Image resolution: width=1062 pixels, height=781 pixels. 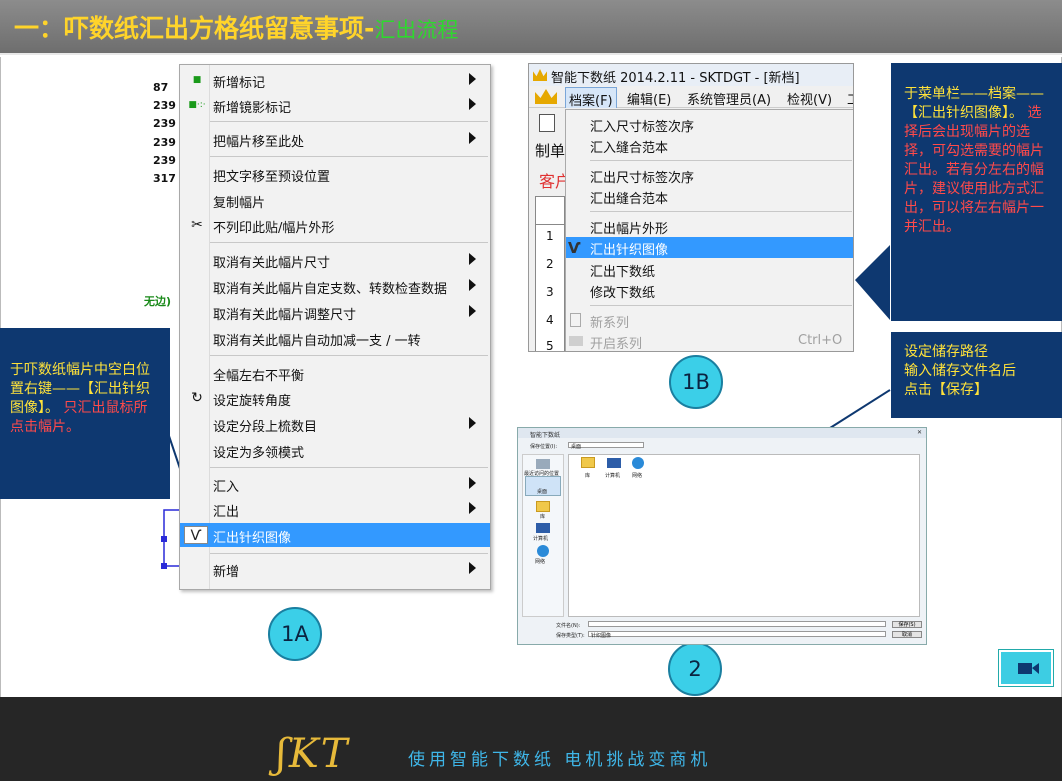 What do you see at coordinates (575, 320) in the screenshot?
I see `new-series-icon` at bounding box center [575, 320].